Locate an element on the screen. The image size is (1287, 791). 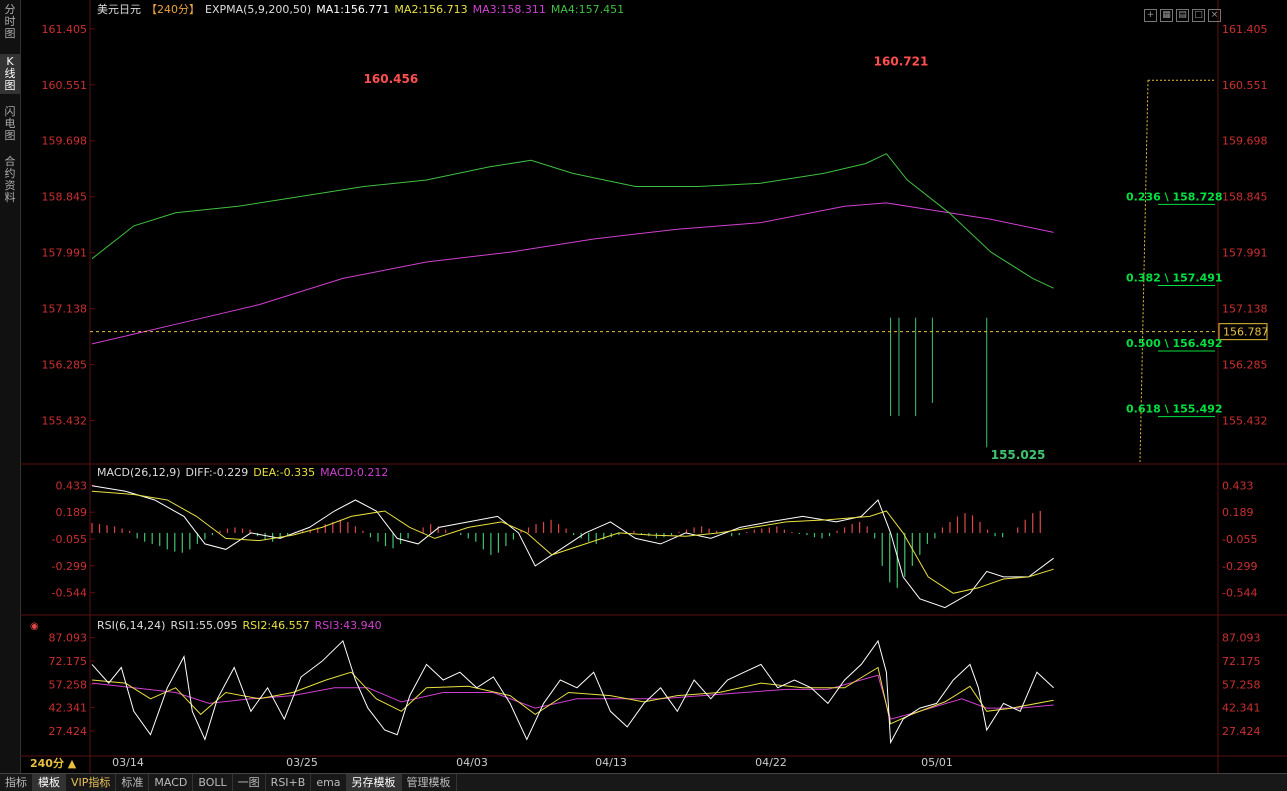
rsi-tick-left: 42.341 is located at coordinates (68, 708).